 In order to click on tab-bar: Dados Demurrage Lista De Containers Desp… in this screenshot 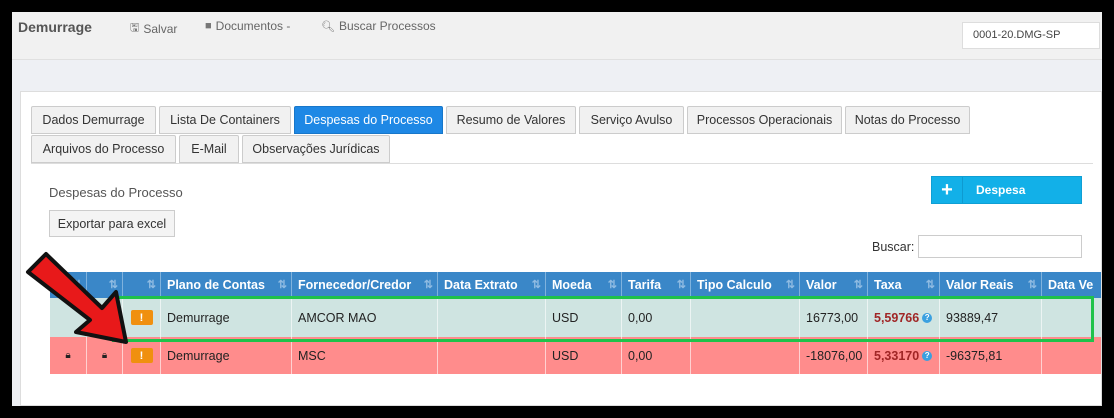, I will do `click(561, 136)`.